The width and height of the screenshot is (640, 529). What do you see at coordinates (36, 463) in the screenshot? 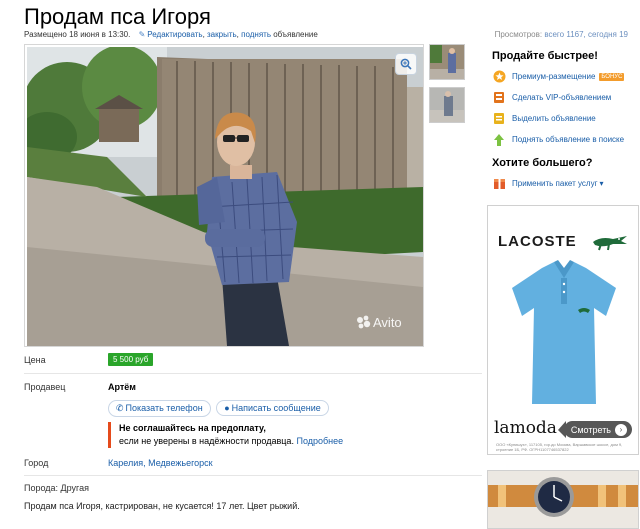
I see `city-label: Город` at bounding box center [36, 463].